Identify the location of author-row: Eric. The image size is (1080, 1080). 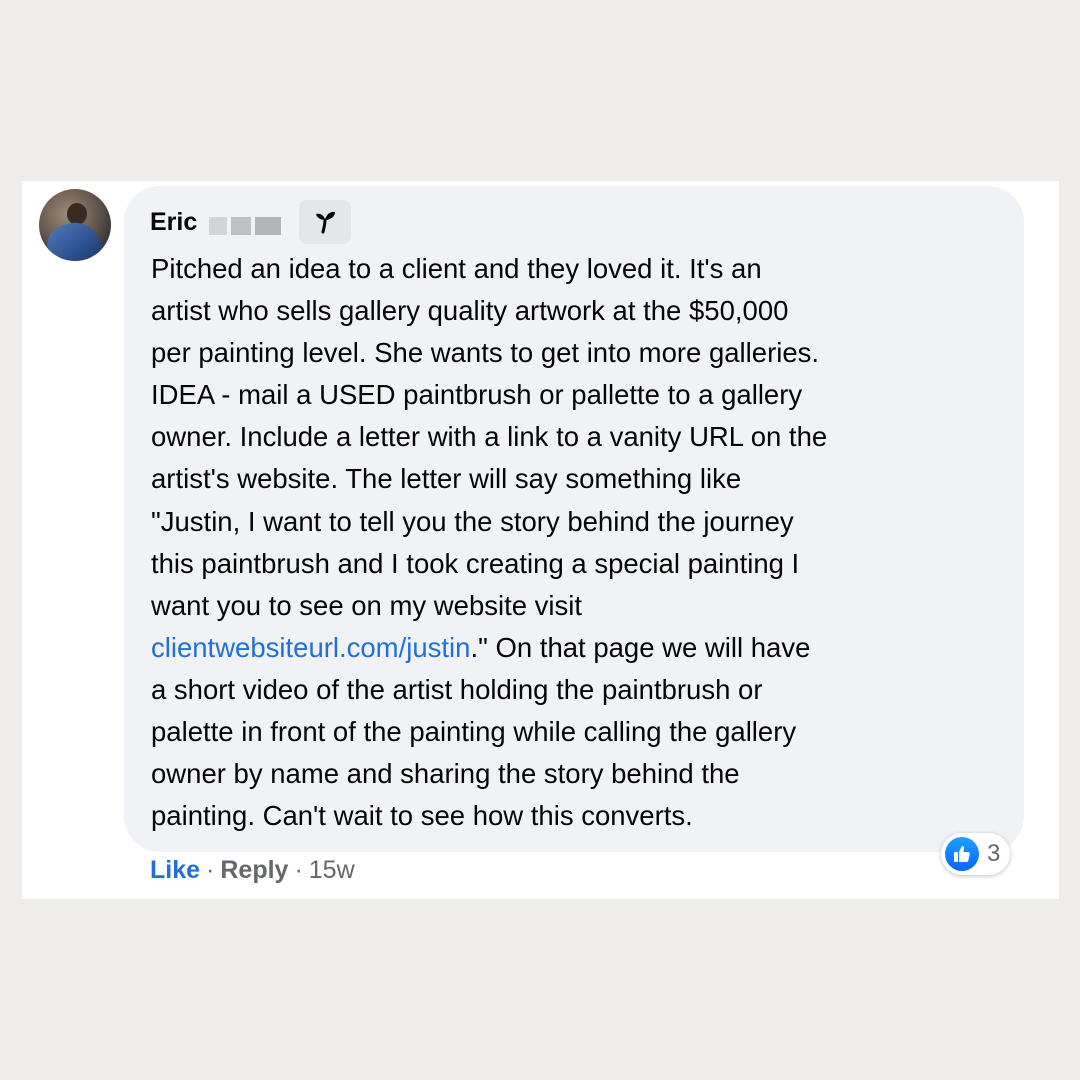
(251, 222).